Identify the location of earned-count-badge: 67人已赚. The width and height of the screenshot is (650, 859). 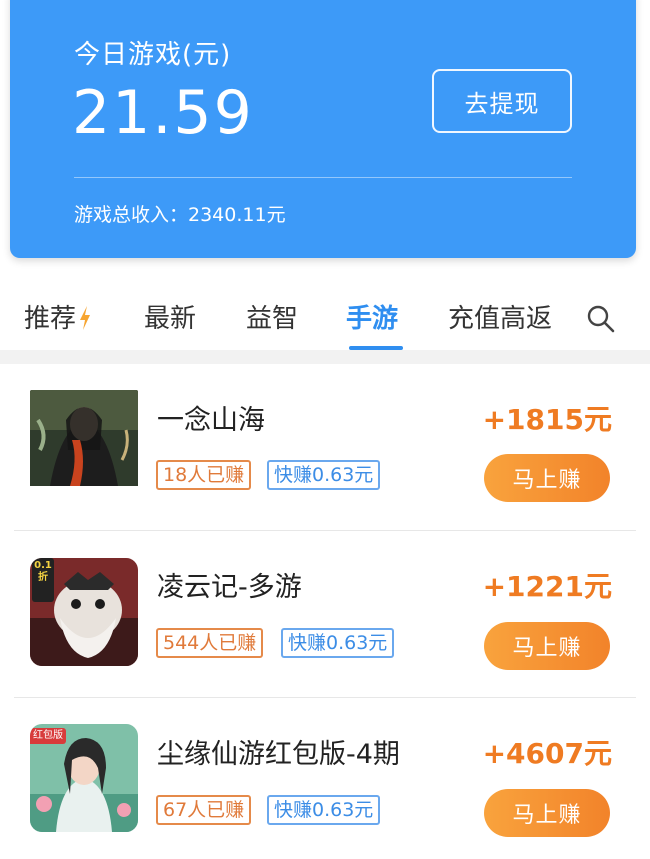
(204, 810).